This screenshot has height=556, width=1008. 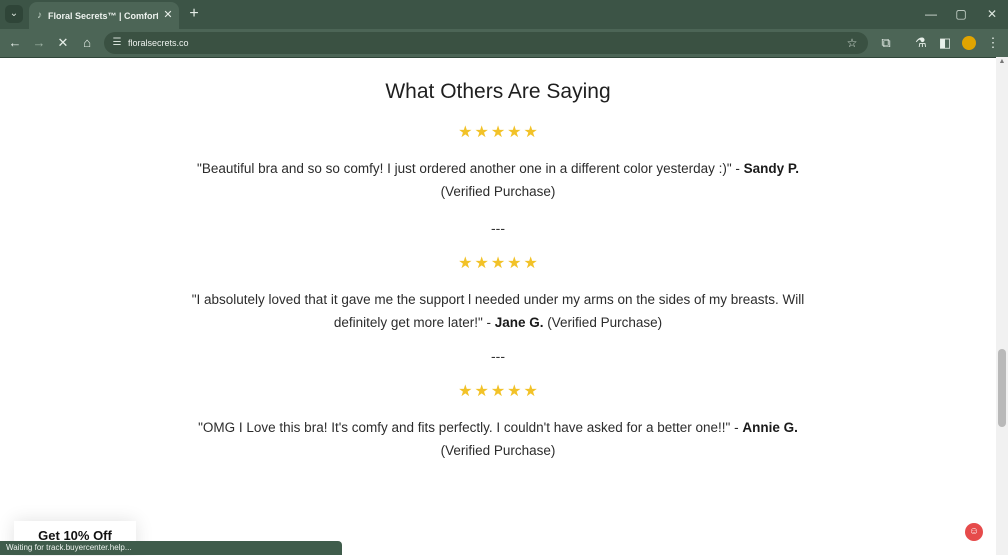 What do you see at coordinates (969, 43) in the screenshot?
I see `profile-avatar` at bounding box center [969, 43].